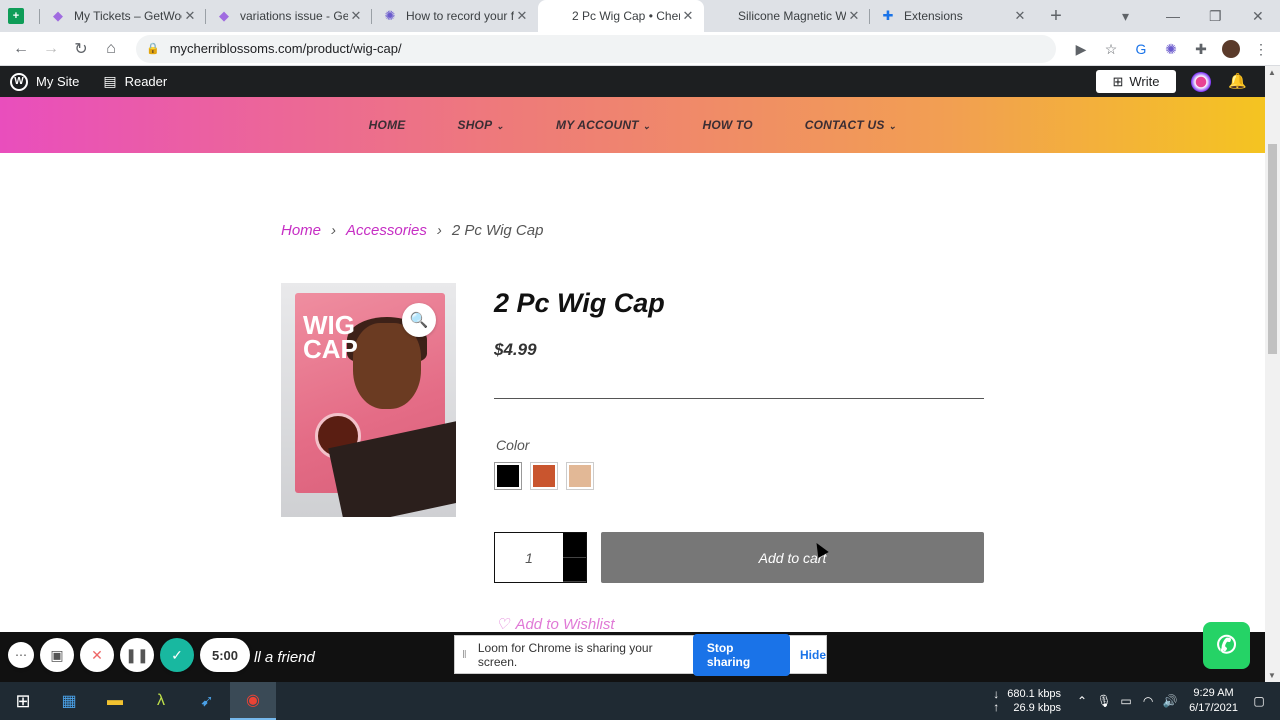 The width and height of the screenshot is (1280, 720). Describe the element at coordinates (596, 48) in the screenshot. I see `address-bar: 🔒 mycherriblossoms.com/product/wig-cap/` at that location.